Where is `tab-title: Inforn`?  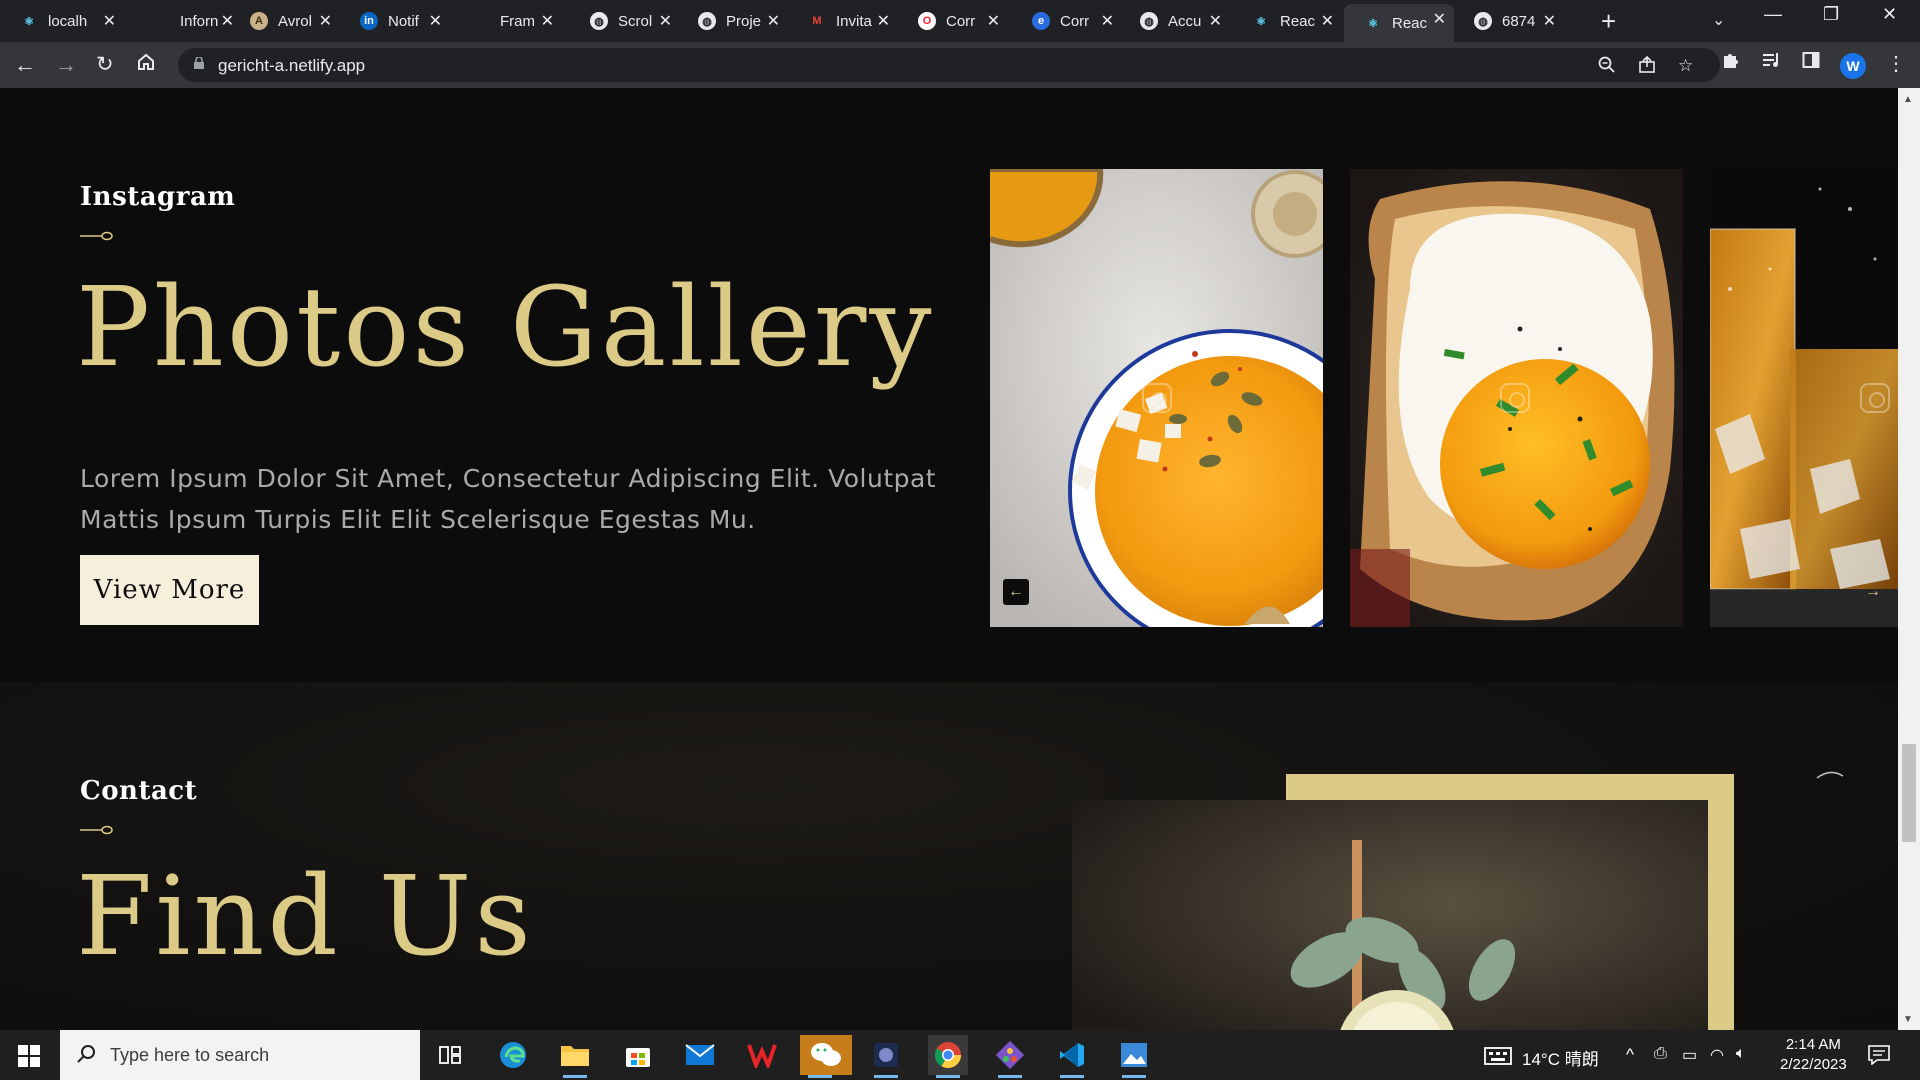 tab-title: Inforn is located at coordinates (199, 21).